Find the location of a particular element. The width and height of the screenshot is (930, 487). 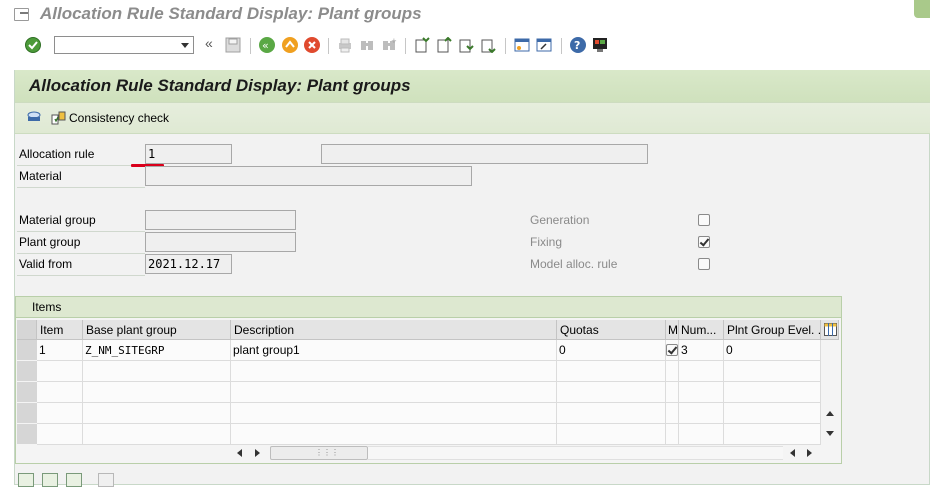

cell-base-plant-group: Z_NM_SITEGRP is located at coordinates (157, 350).